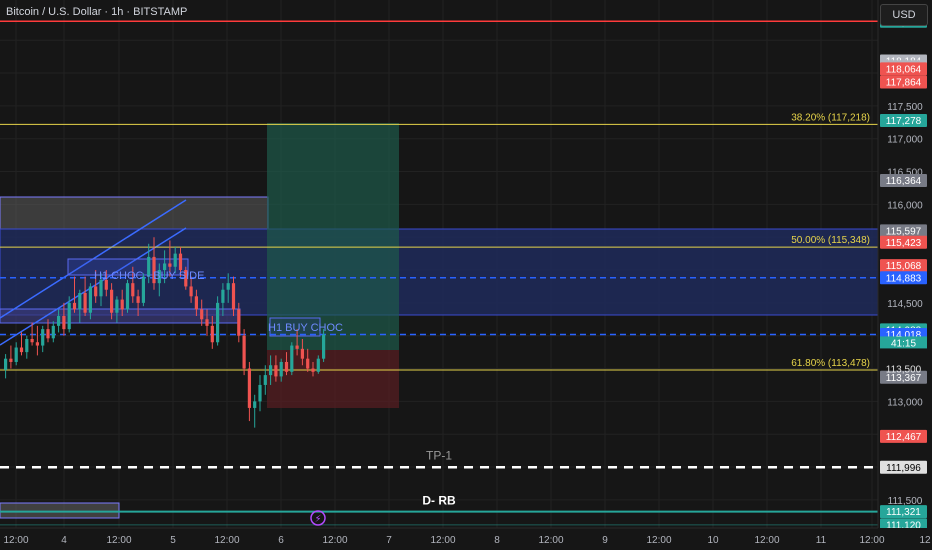  I want to click on price-label: 114,883, so click(904, 278).